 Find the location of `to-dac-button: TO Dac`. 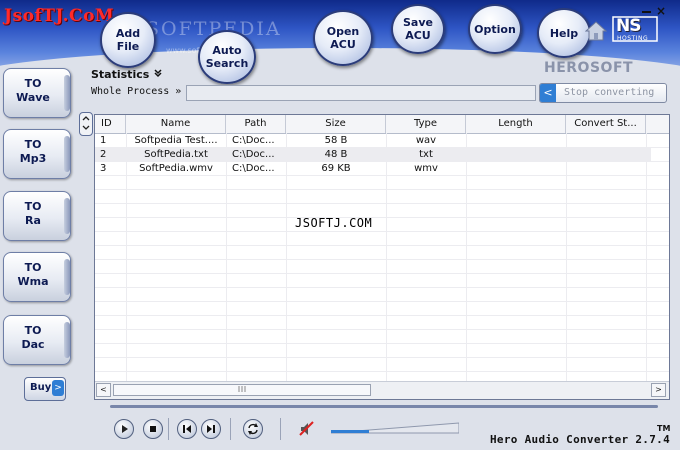

to-dac-button: TO Dac is located at coordinates (37, 340).